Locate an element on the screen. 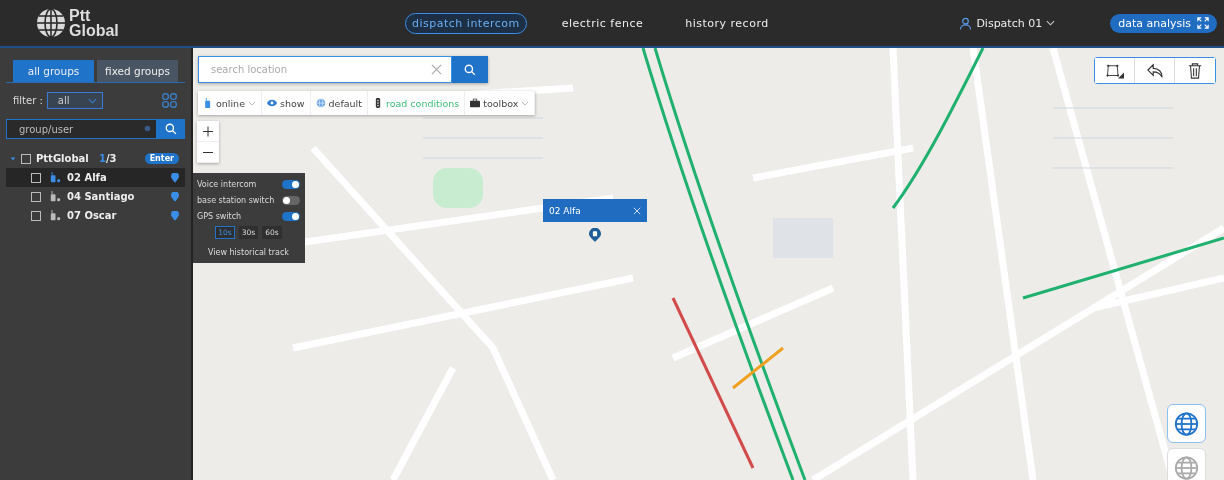 This screenshot has height=480, width=1224. grid-view-icon is located at coordinates (169, 100).